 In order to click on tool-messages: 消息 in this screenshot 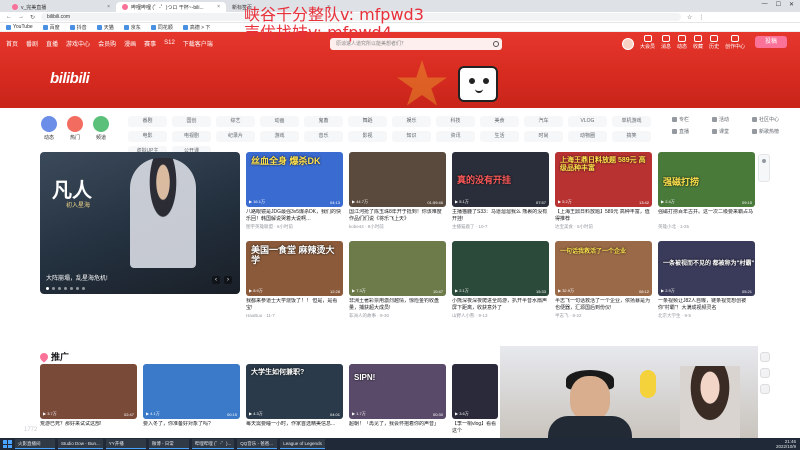, I will do `click(666, 42)`.